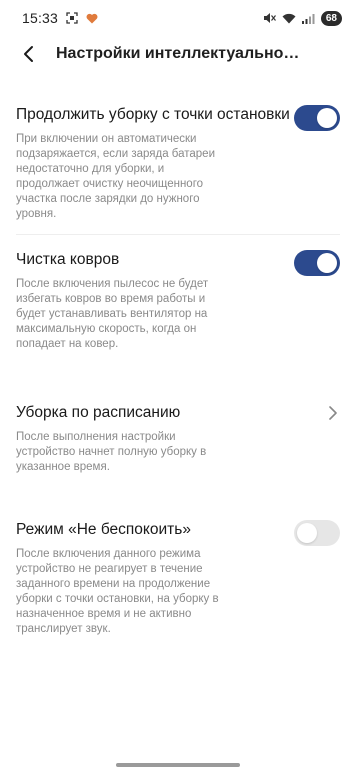  I want to click on mute-icon, so click(269, 18).